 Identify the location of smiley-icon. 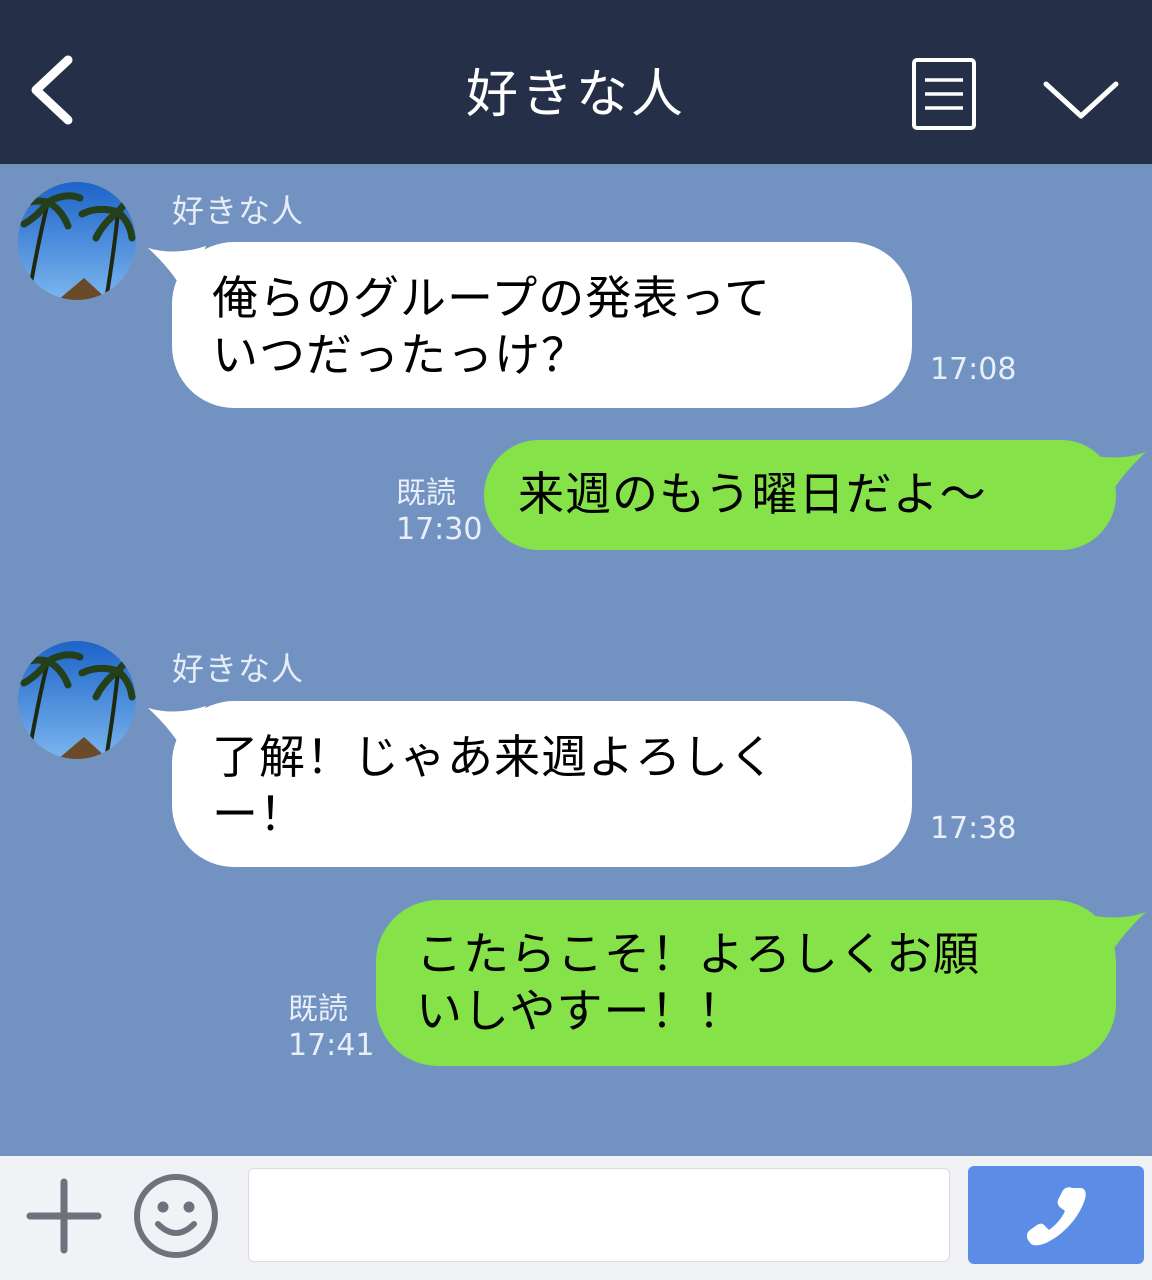
(176, 1216).